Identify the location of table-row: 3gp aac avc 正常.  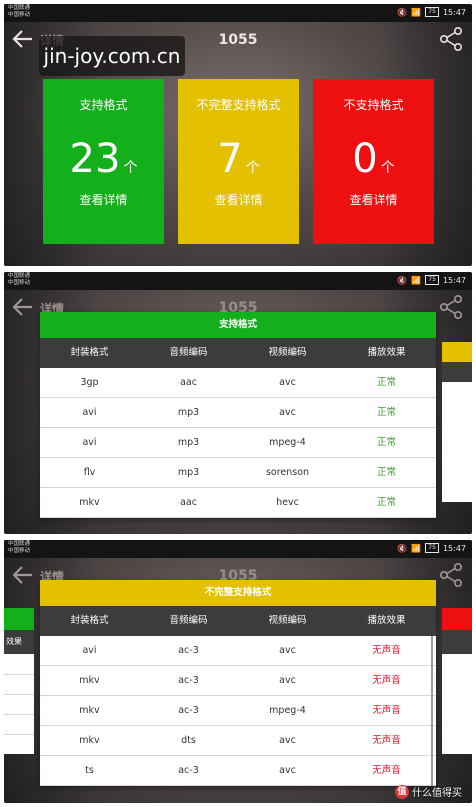
(238, 383).